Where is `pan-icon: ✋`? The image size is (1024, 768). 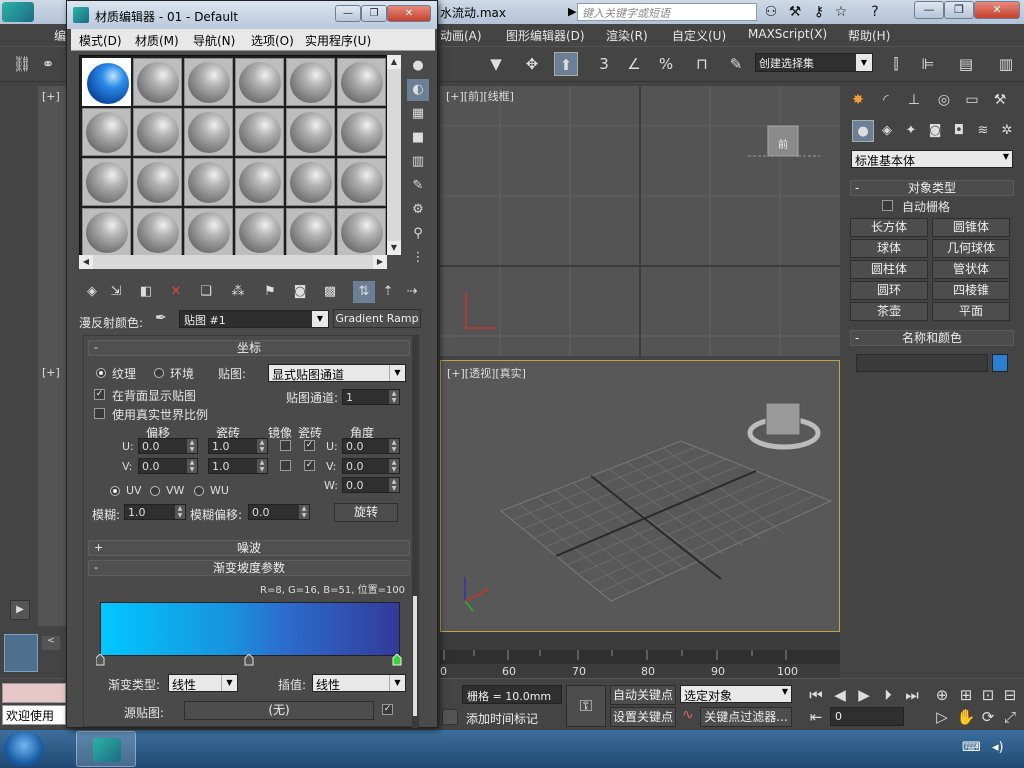
pan-icon: ✋ is located at coordinates (966, 717).